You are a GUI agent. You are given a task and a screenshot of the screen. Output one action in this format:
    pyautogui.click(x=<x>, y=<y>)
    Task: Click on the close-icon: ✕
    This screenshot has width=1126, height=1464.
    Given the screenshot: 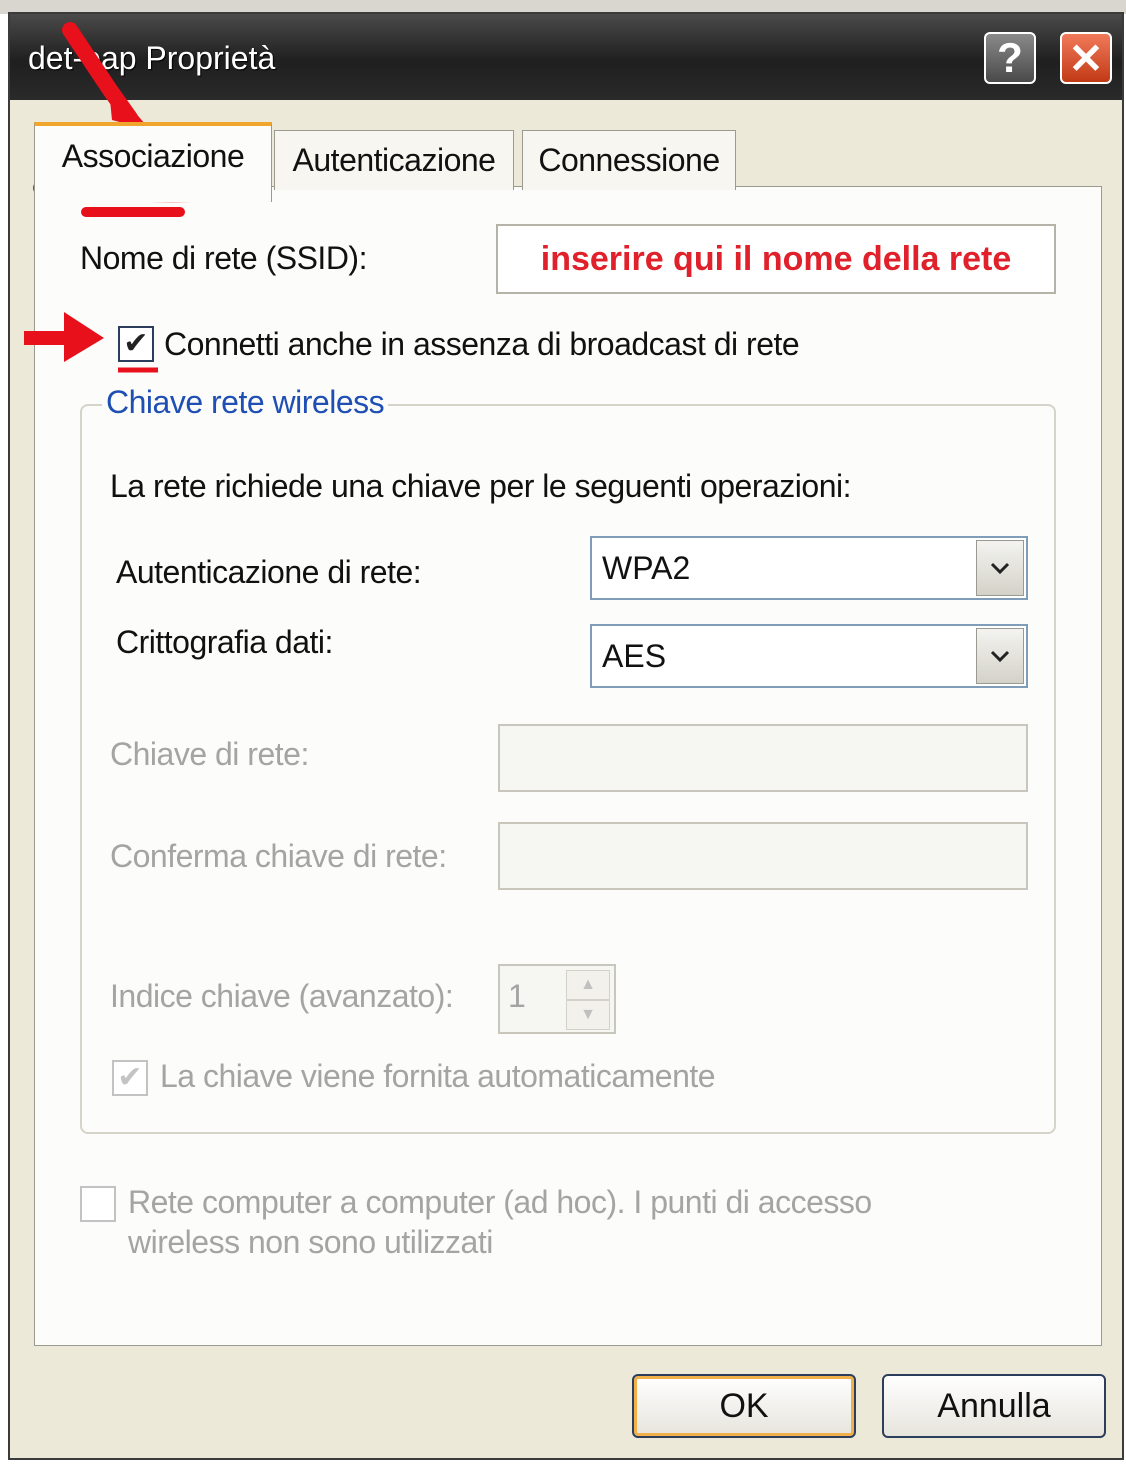 What is the action you would take?
    pyautogui.click(x=1086, y=58)
    